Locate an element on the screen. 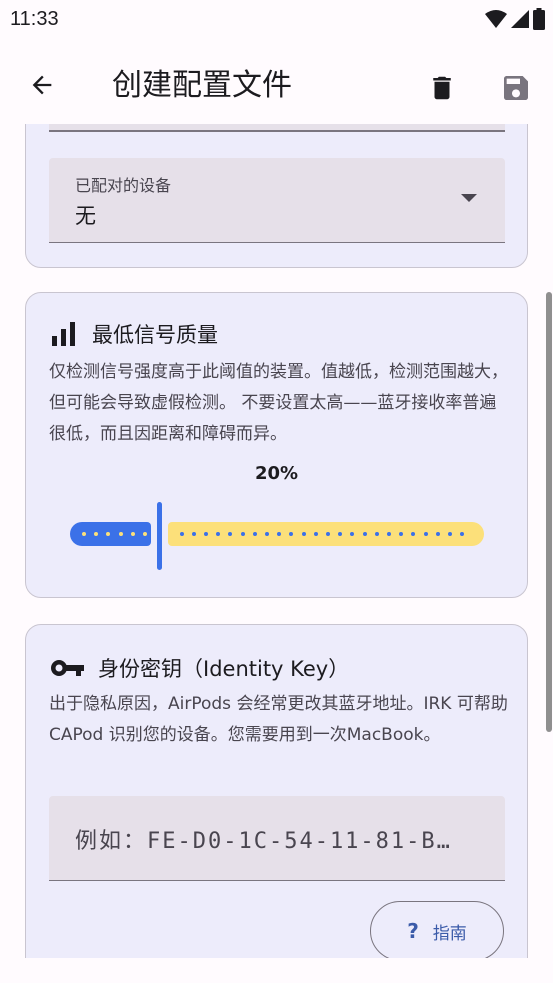  status-icons is located at coordinates (515, 19).